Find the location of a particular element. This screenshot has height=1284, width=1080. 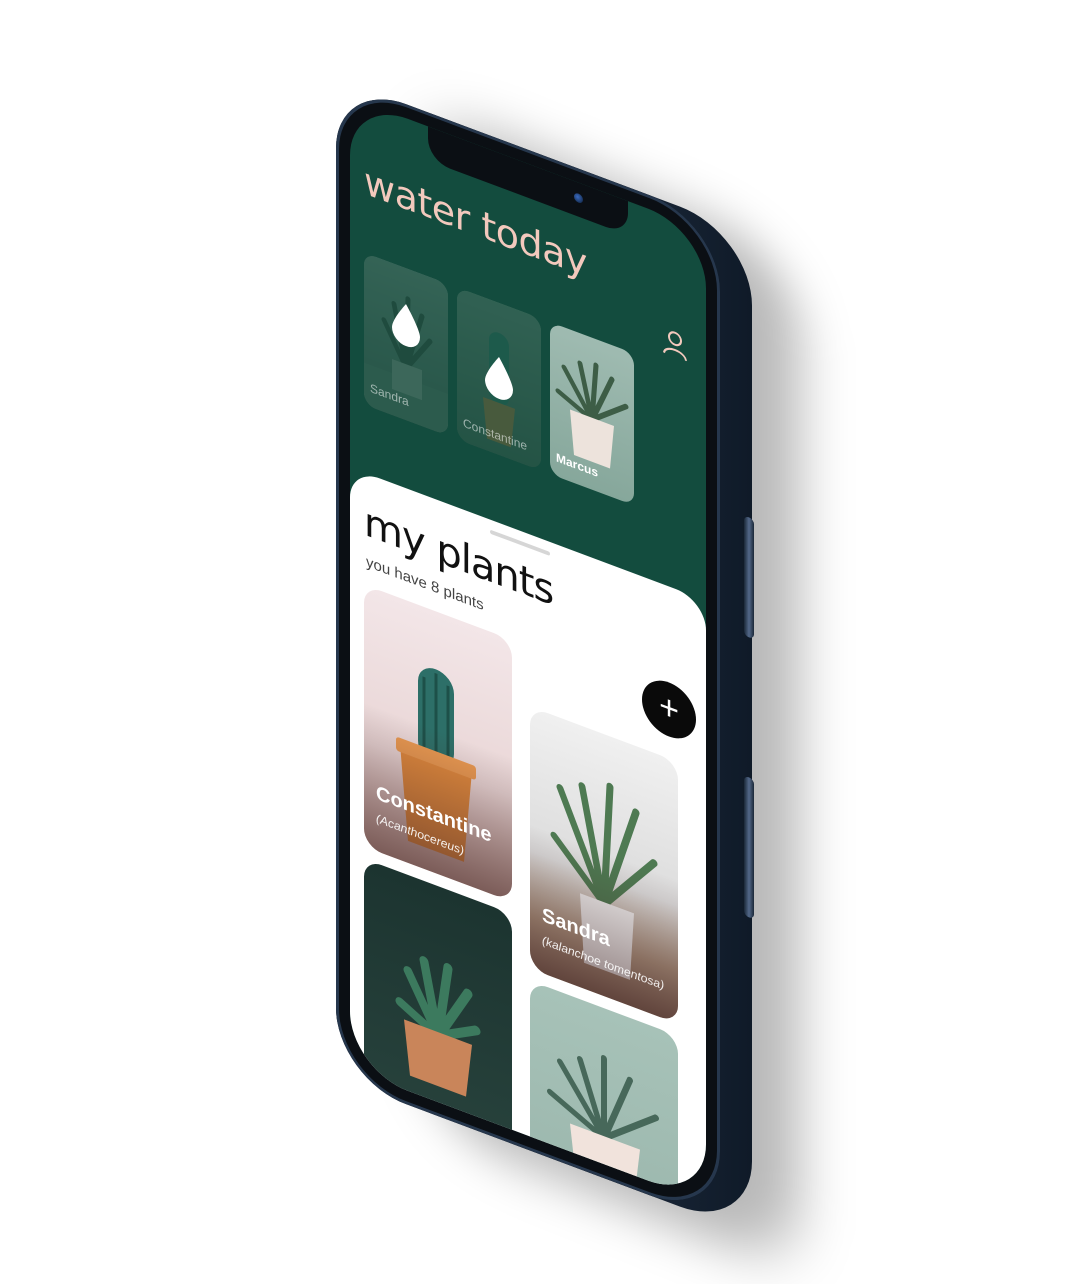

plant-card is located at coordinates (438, 1017).